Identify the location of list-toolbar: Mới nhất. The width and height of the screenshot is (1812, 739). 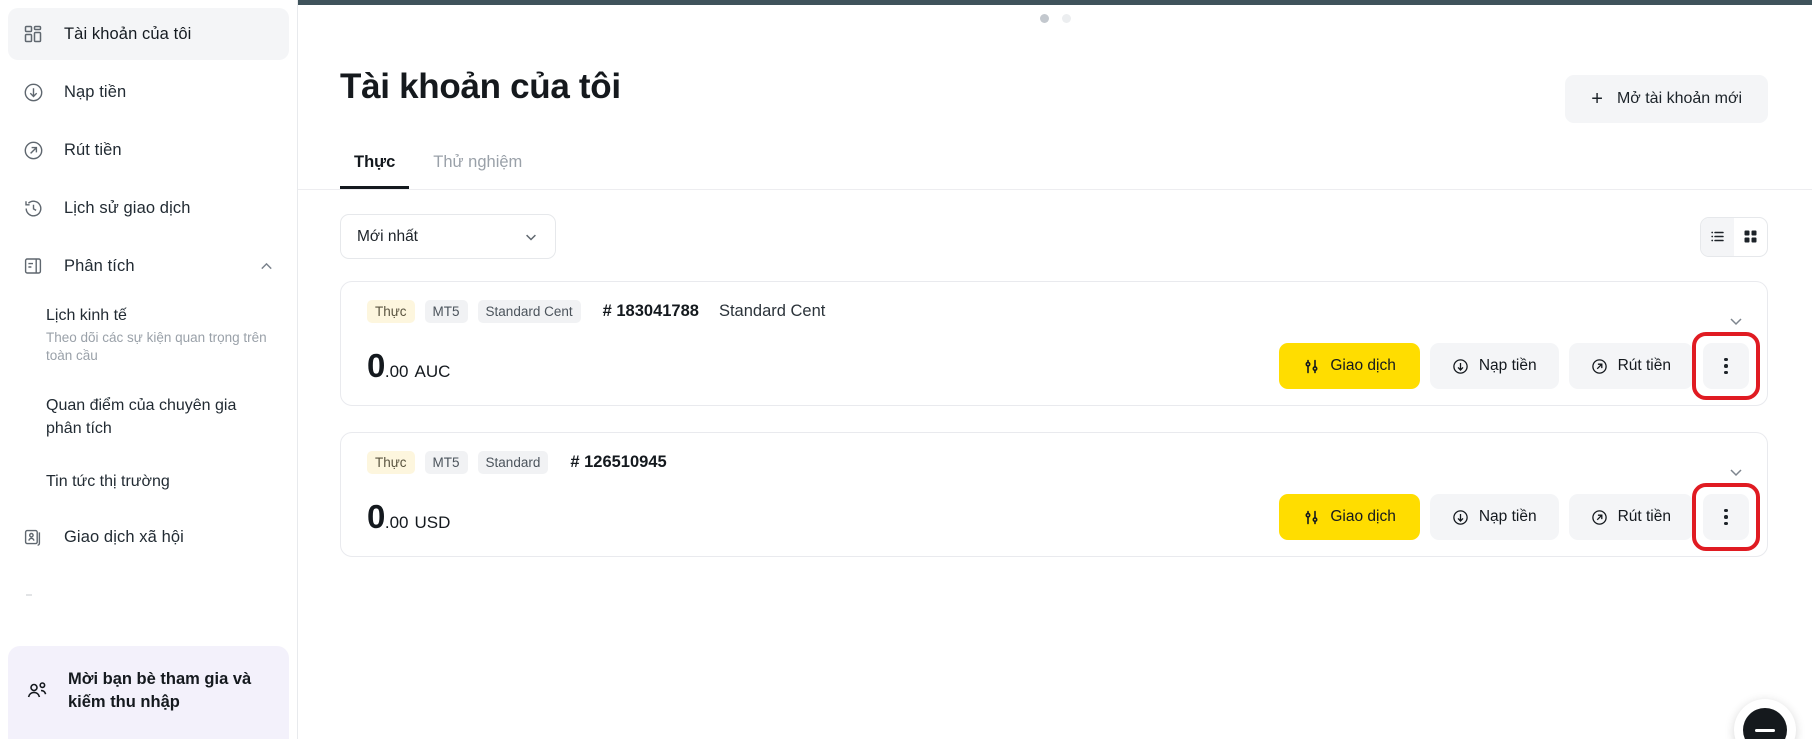
(1055, 224).